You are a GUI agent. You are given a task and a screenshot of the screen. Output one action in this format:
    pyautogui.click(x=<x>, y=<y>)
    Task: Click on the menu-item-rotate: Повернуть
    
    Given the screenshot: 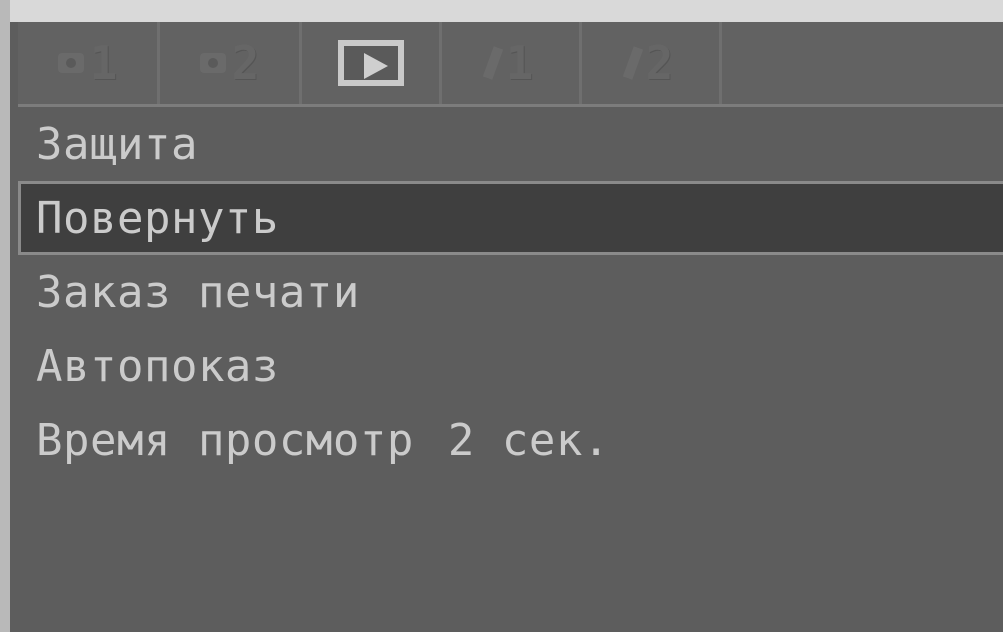 What is the action you would take?
    pyautogui.click(x=510, y=218)
    